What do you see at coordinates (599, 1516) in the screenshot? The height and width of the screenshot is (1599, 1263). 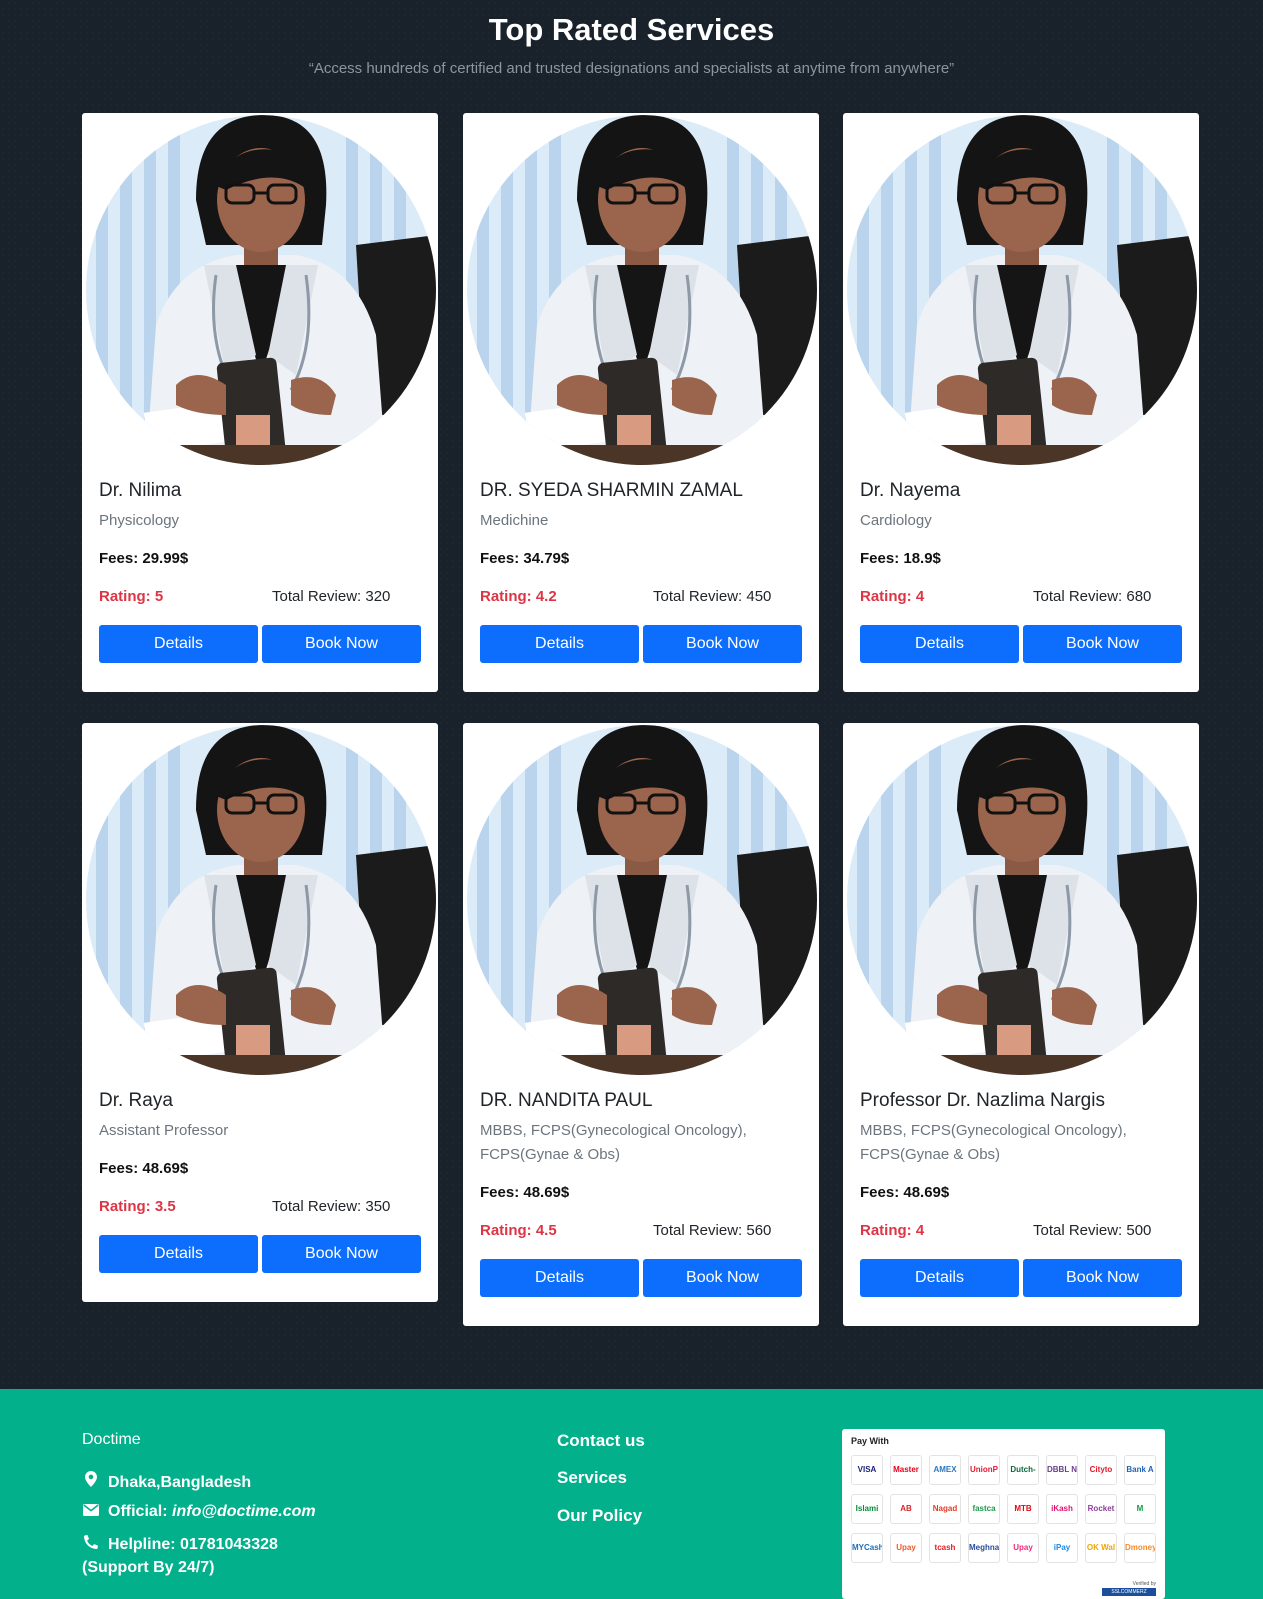 I see `footer-link-our-policy: Our Policy` at bounding box center [599, 1516].